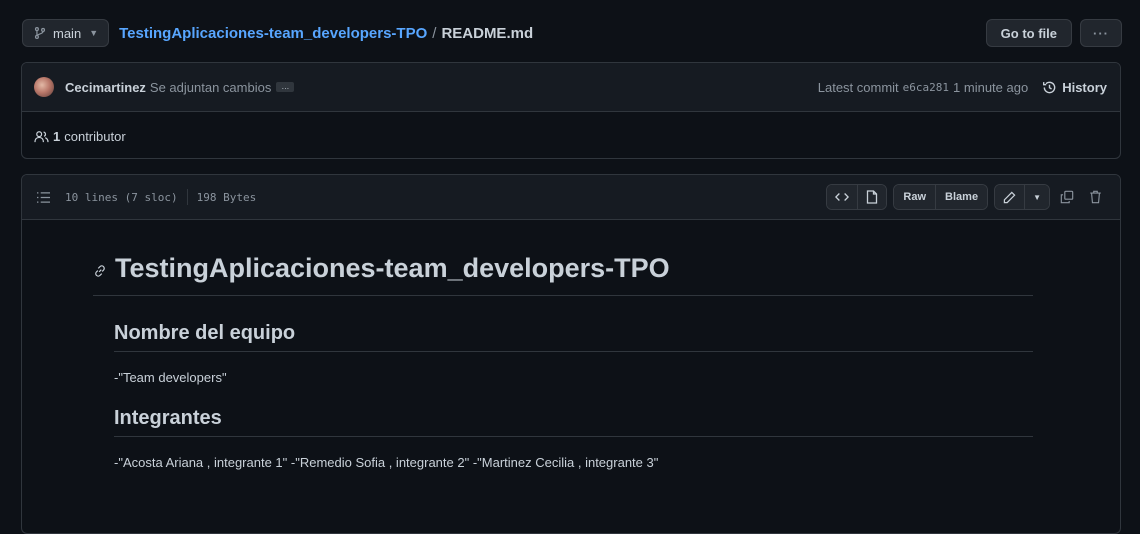 This screenshot has height=534, width=1140. I want to click on breadcrumb-repo-link: TestingAplicaciones-team_developers-TPO, so click(273, 33).